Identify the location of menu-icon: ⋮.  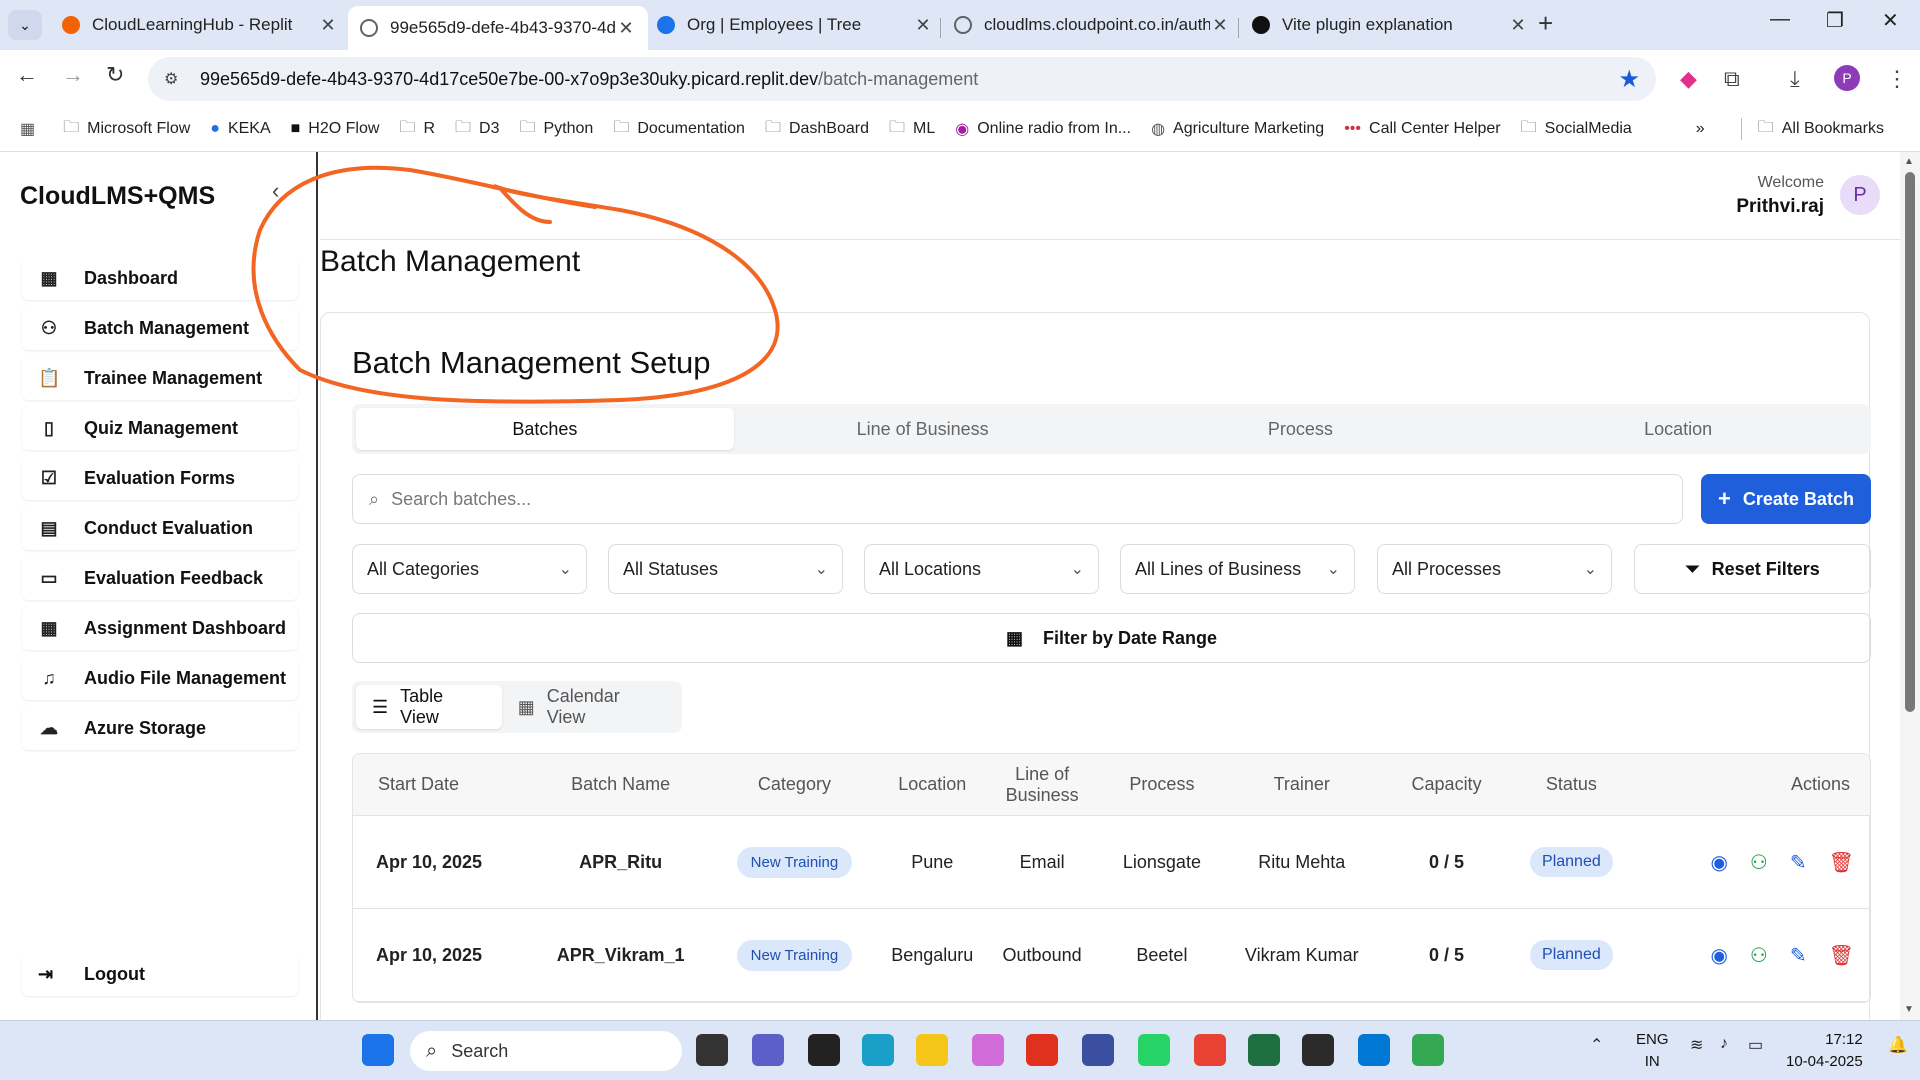
(1897, 79).